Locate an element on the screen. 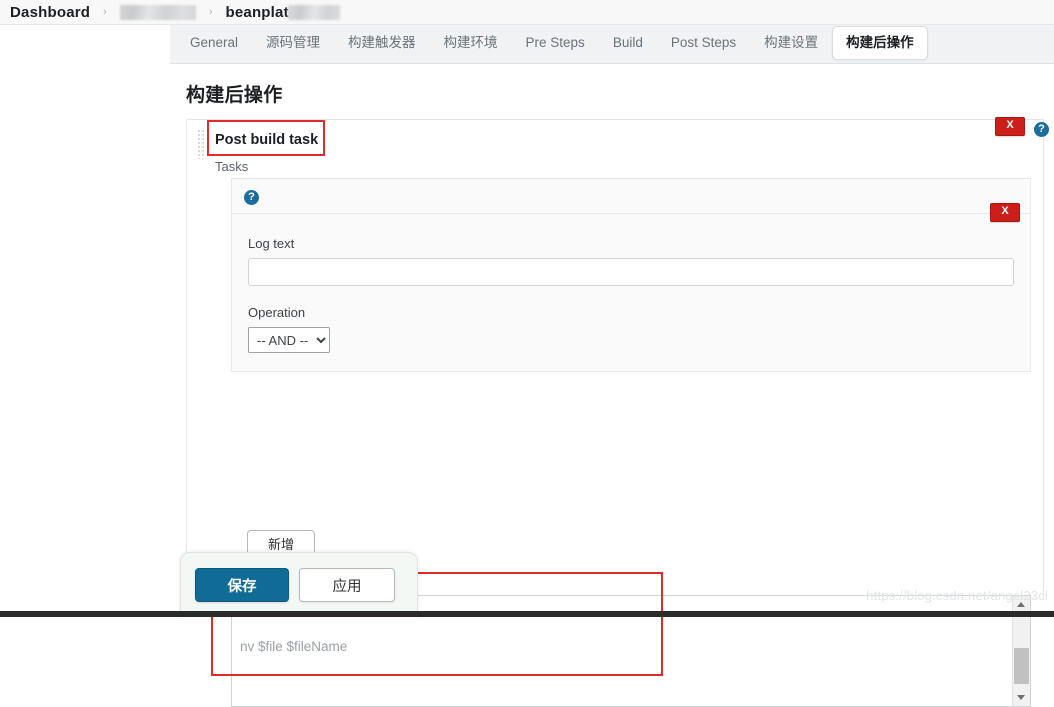 The width and height of the screenshot is (1054, 707). tab-post-steps: Post Steps is located at coordinates (703, 43).